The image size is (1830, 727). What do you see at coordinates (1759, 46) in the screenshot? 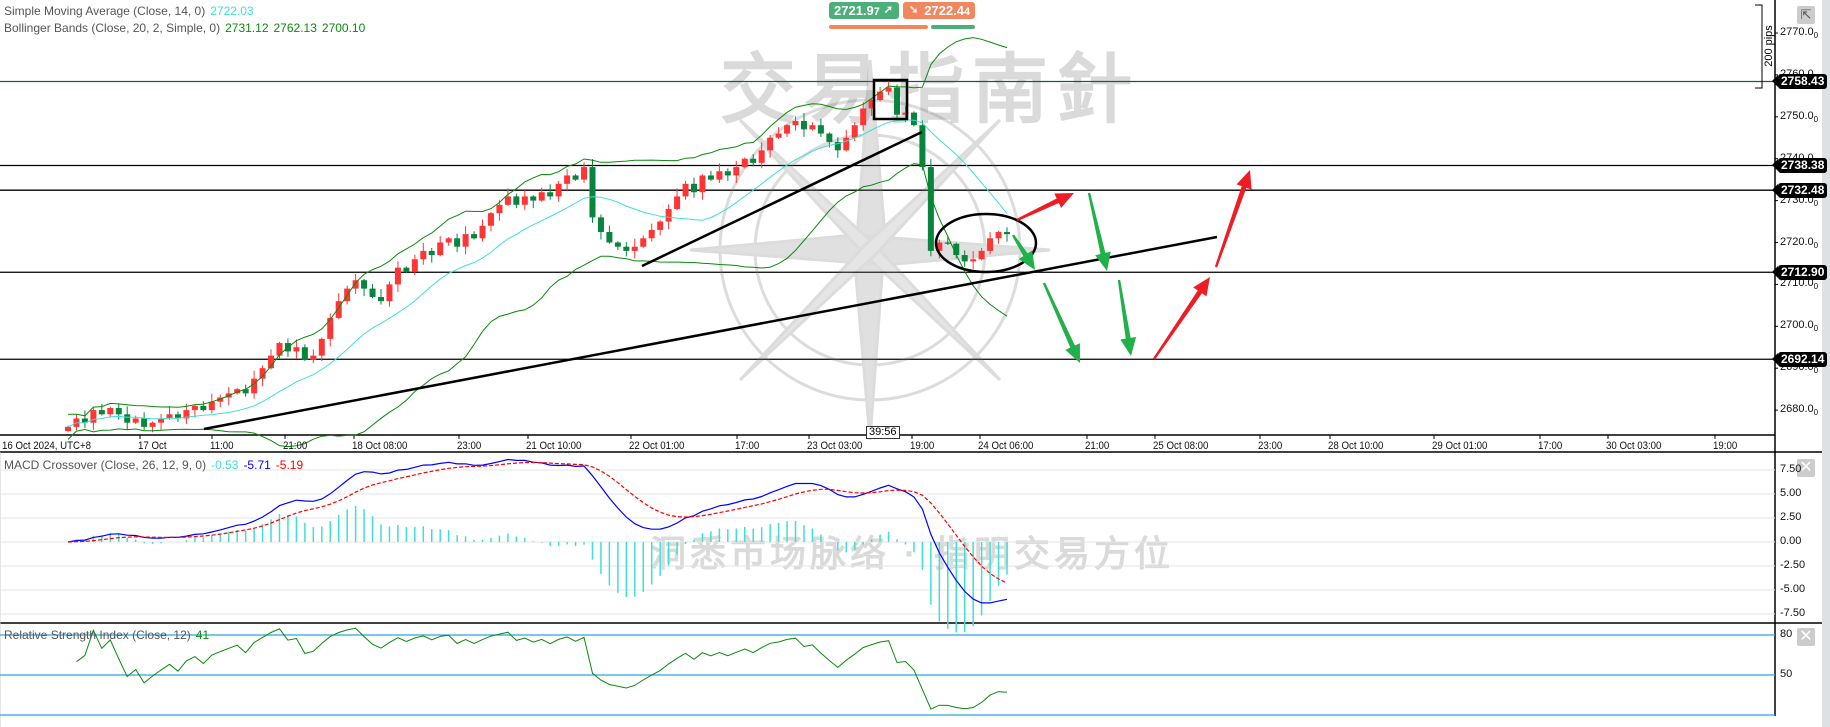
I see `pips-ruler` at bounding box center [1759, 46].